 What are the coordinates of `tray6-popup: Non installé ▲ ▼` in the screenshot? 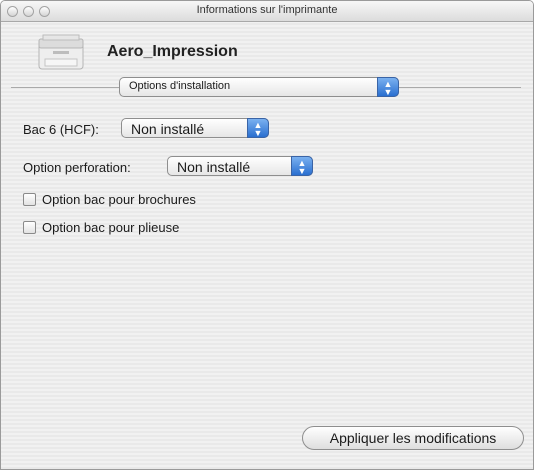 It's located at (195, 128).